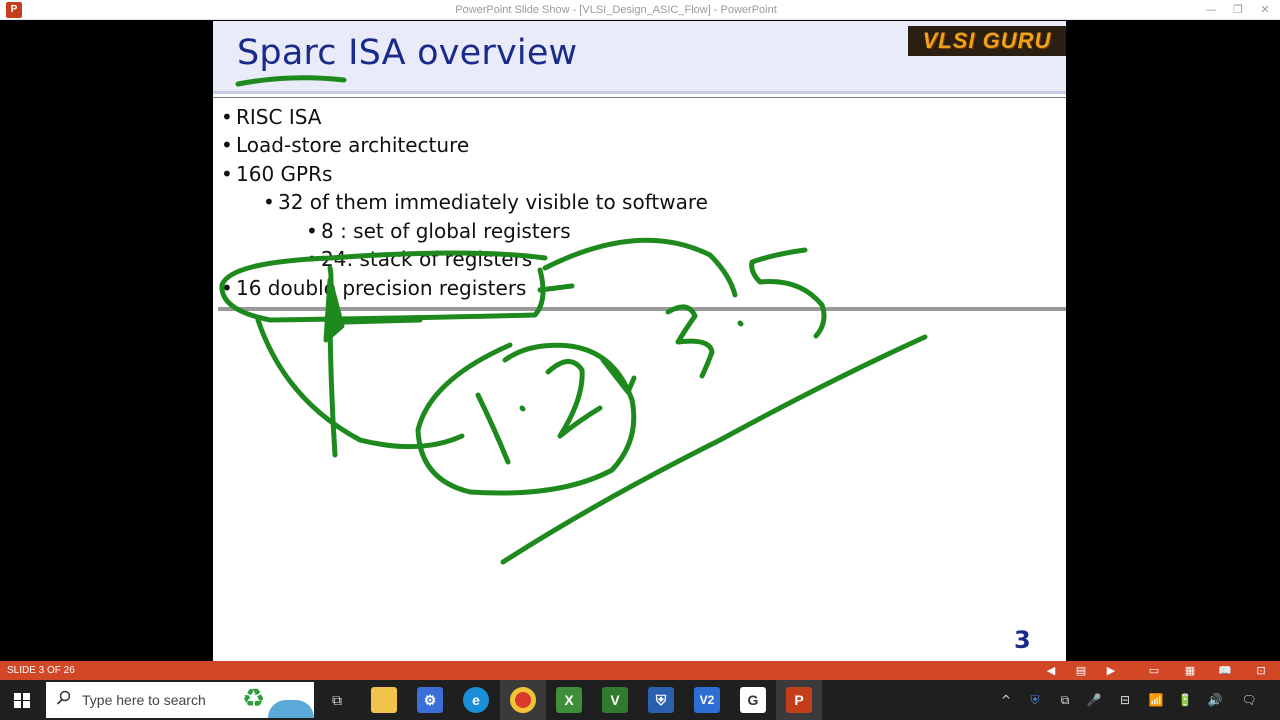  What do you see at coordinates (640, 670) in the screenshot?
I see `slideshow-status-bar: SLIDE 3 OF 26 ◀ ▤ ▶ ▭ ▦ 📖 ⊡` at bounding box center [640, 670].